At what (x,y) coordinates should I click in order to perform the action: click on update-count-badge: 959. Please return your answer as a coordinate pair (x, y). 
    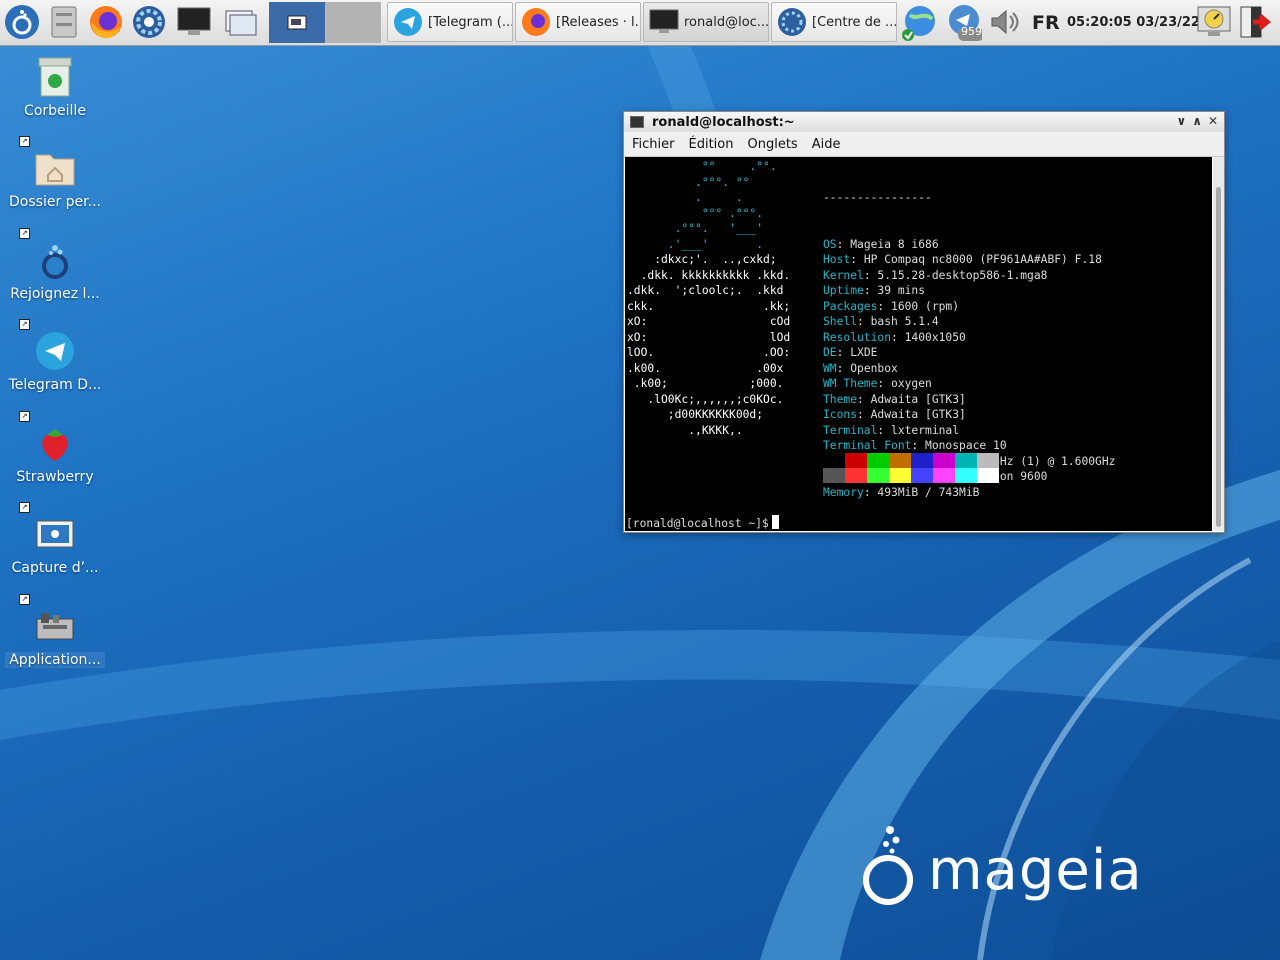
    Looking at the image, I should click on (971, 31).